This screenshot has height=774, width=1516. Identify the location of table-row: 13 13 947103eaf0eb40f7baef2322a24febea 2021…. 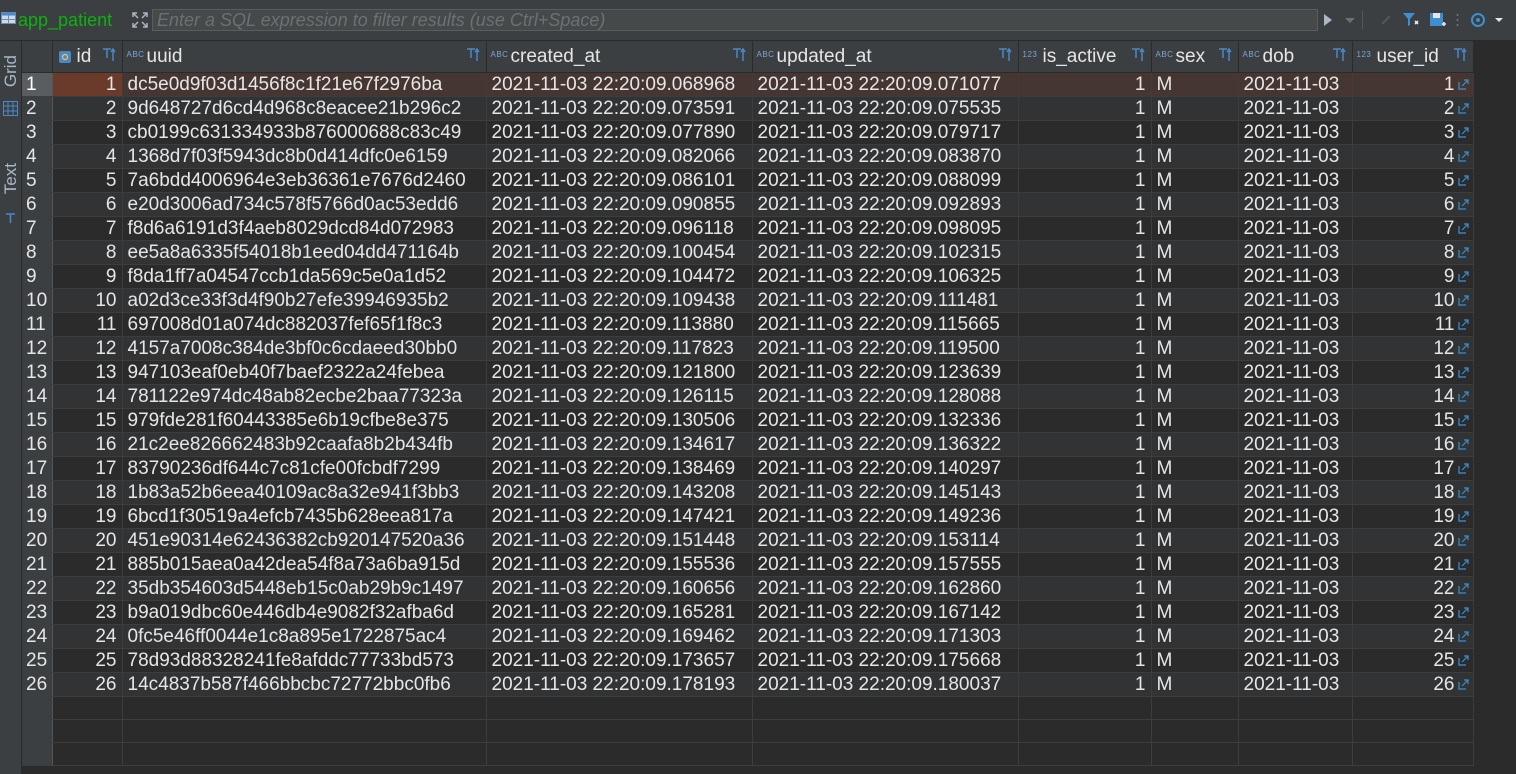
(748, 372).